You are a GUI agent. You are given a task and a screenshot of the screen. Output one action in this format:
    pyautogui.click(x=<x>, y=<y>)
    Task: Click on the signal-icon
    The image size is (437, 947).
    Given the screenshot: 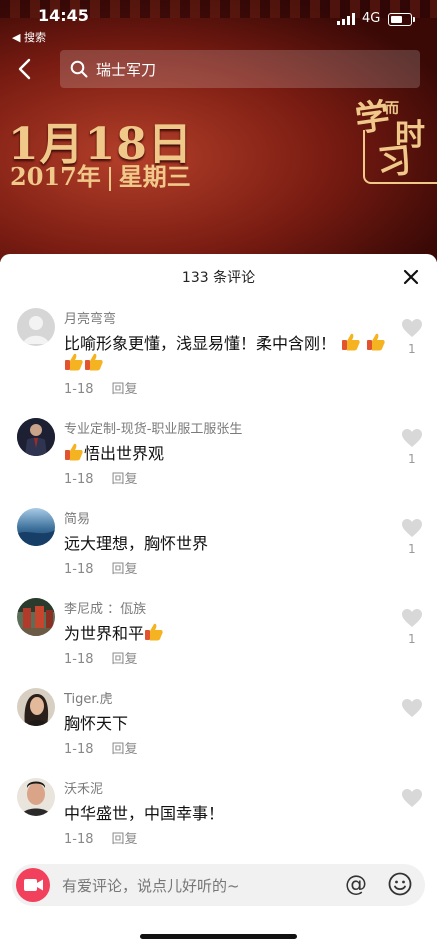 What is the action you would take?
    pyautogui.click(x=347, y=19)
    